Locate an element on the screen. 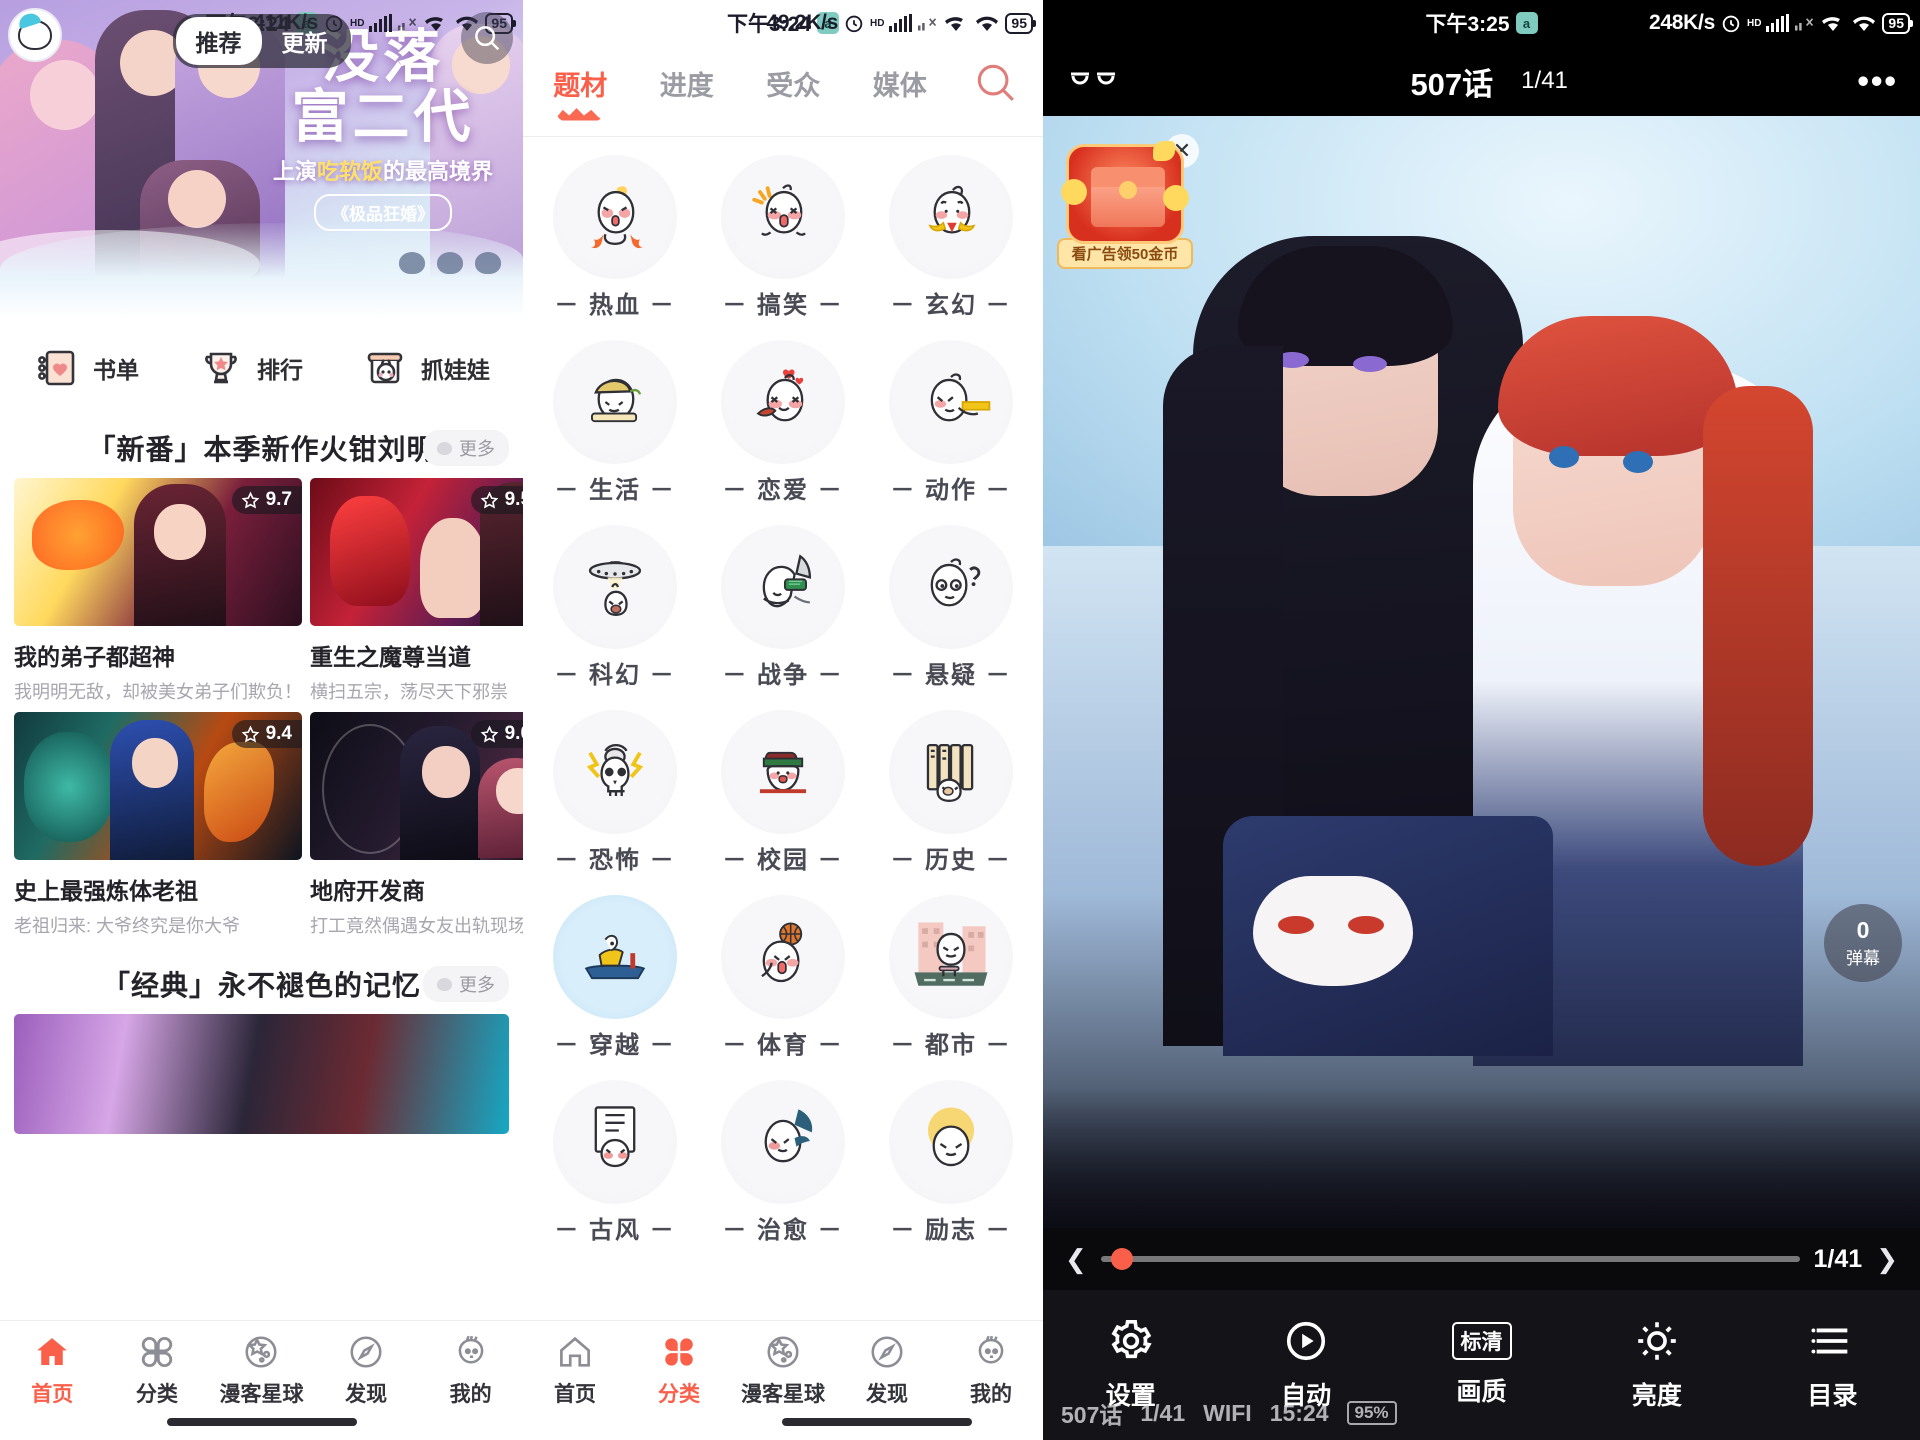  comic-card: 9.4 史上最强炼体老祖 老祖归来: 大爷终究是你大爷 is located at coordinates (158, 825).